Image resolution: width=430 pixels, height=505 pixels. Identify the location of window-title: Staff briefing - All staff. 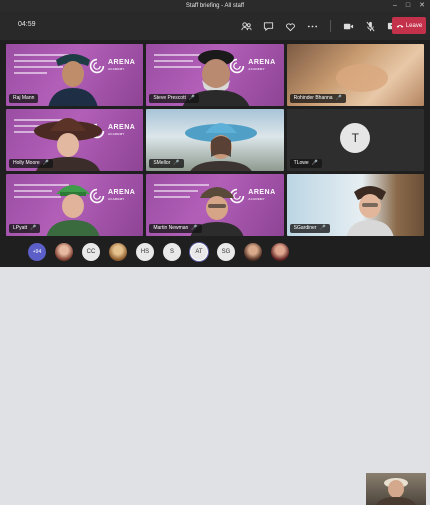
(215, 6).